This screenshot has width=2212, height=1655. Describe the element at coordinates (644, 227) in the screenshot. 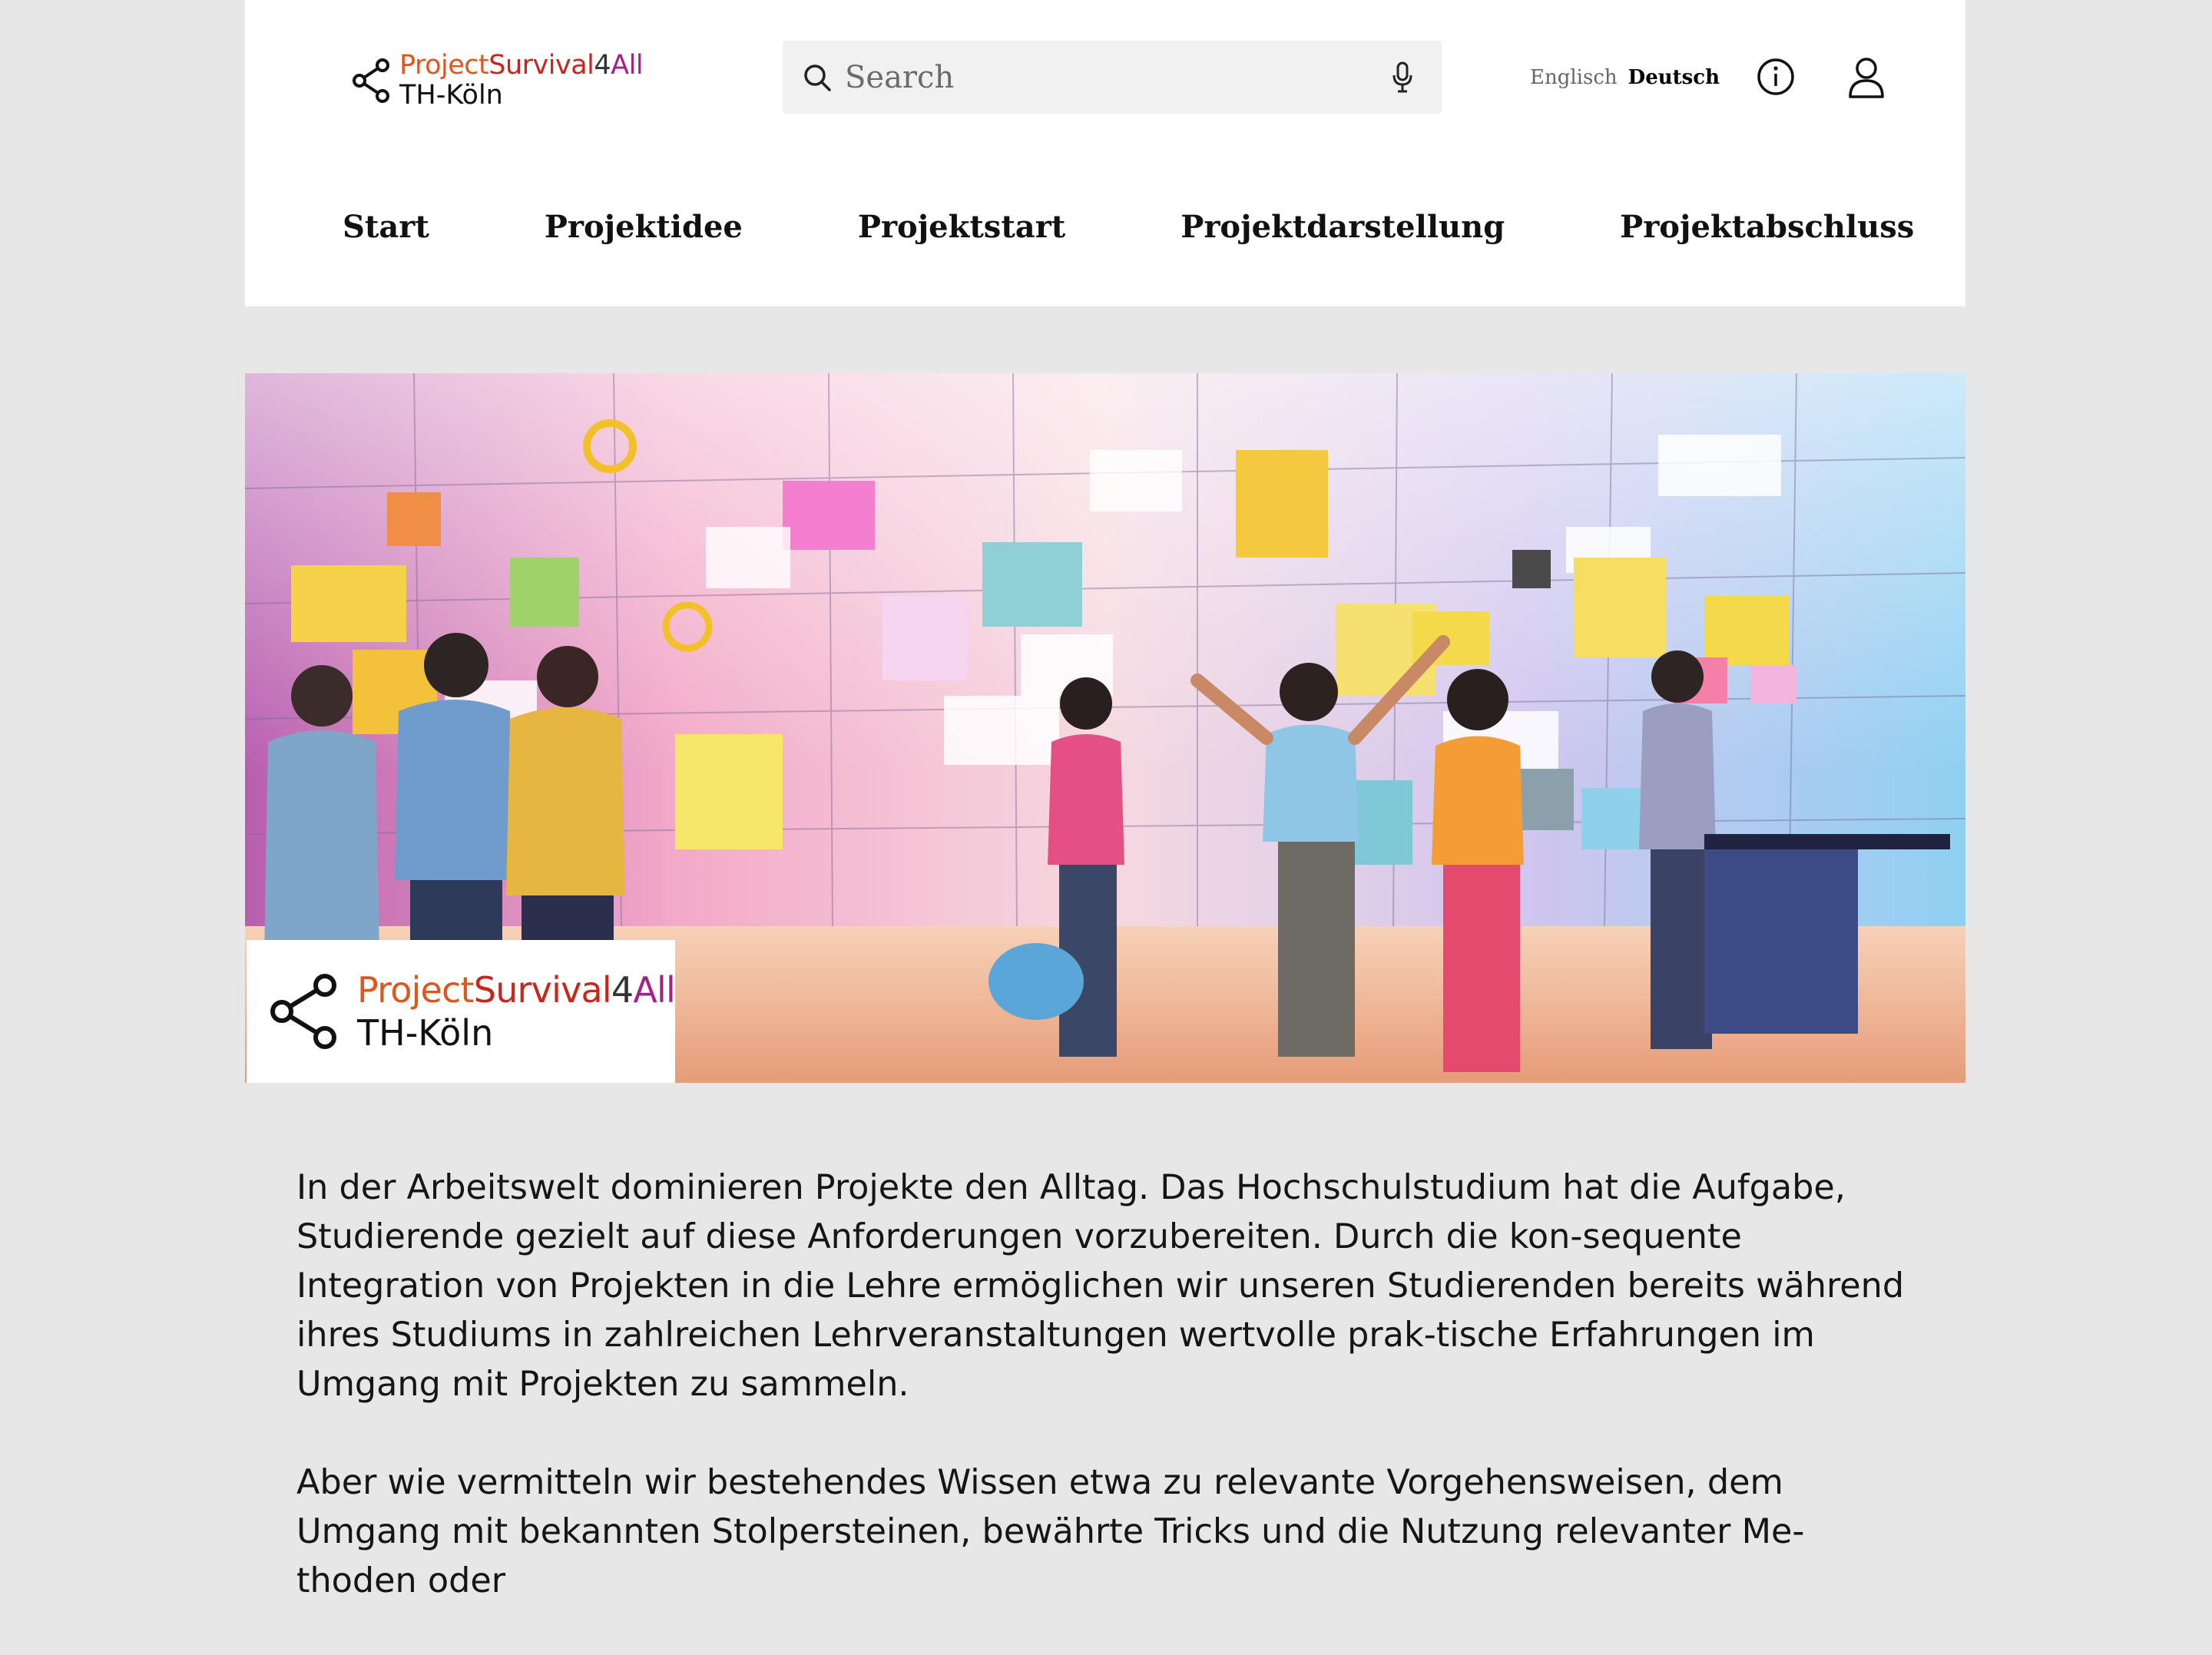

I see `nav-item-projektidee: Projektidee` at that location.